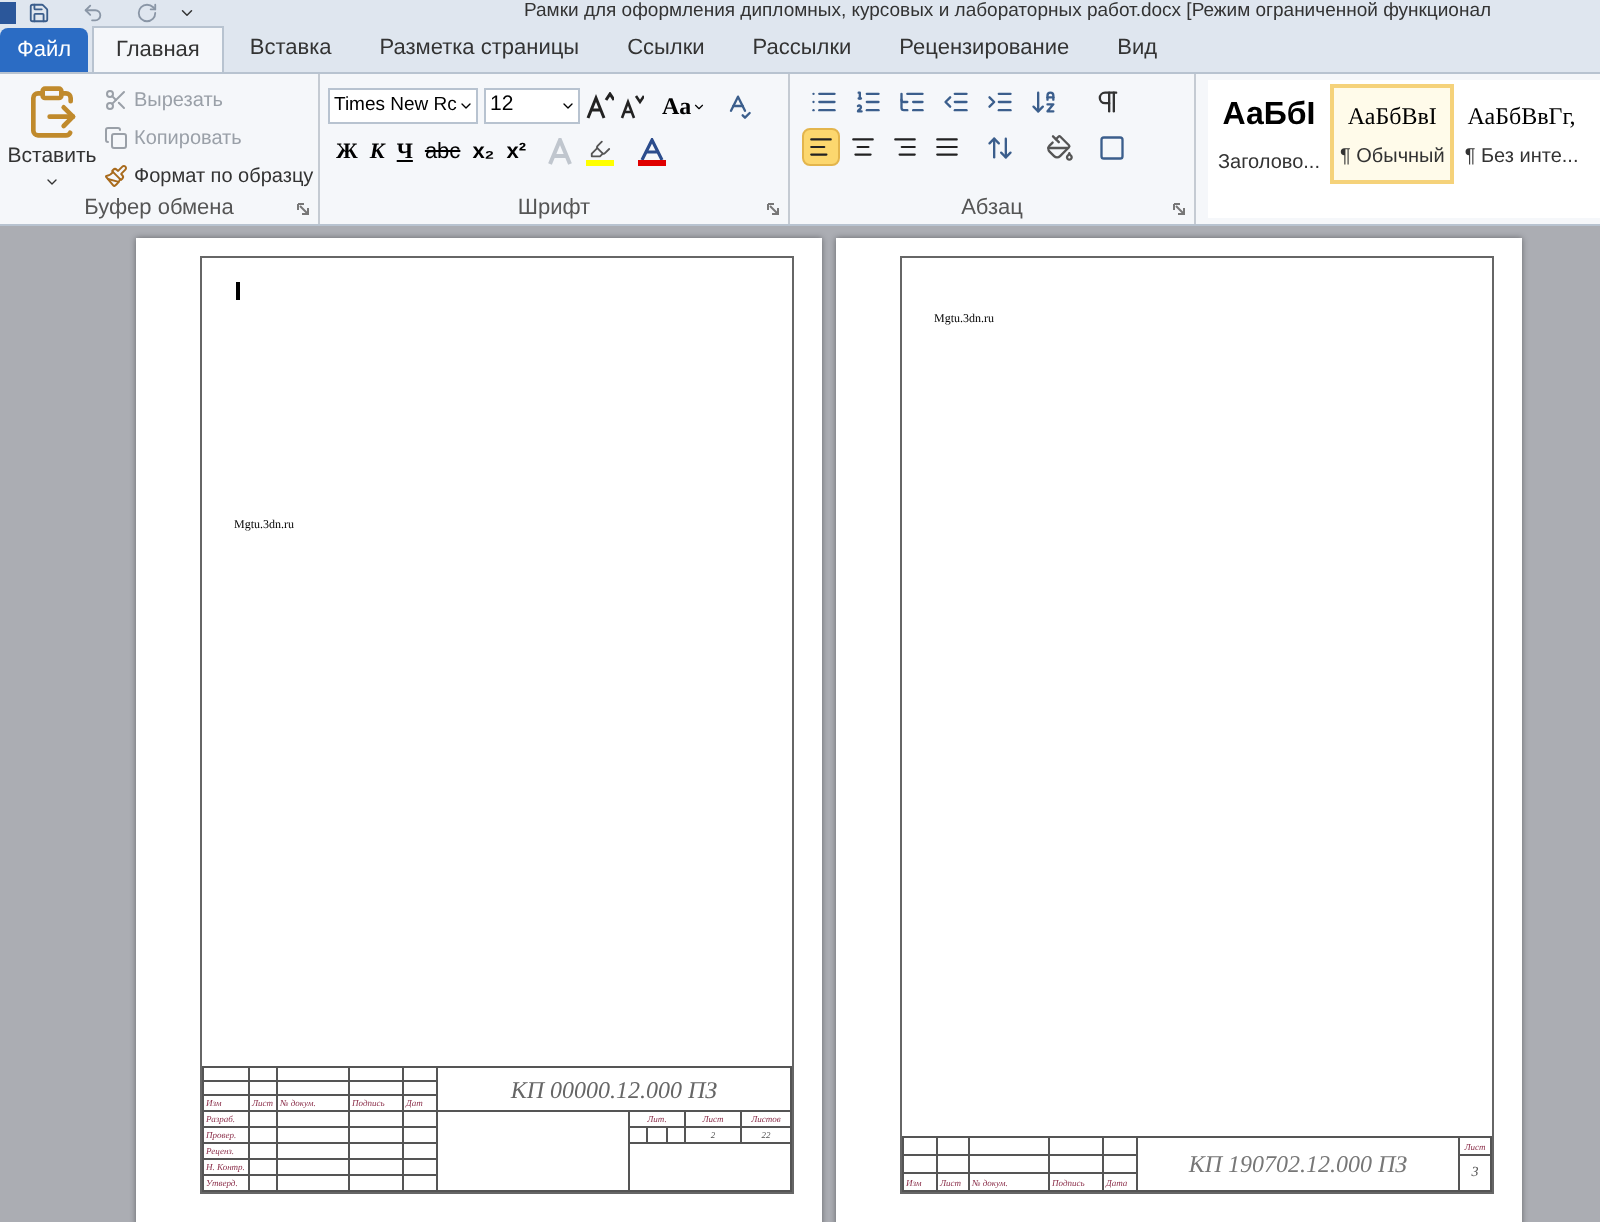  Describe the element at coordinates (651, 149) in the screenshot. I see `letter-a-icon` at that location.